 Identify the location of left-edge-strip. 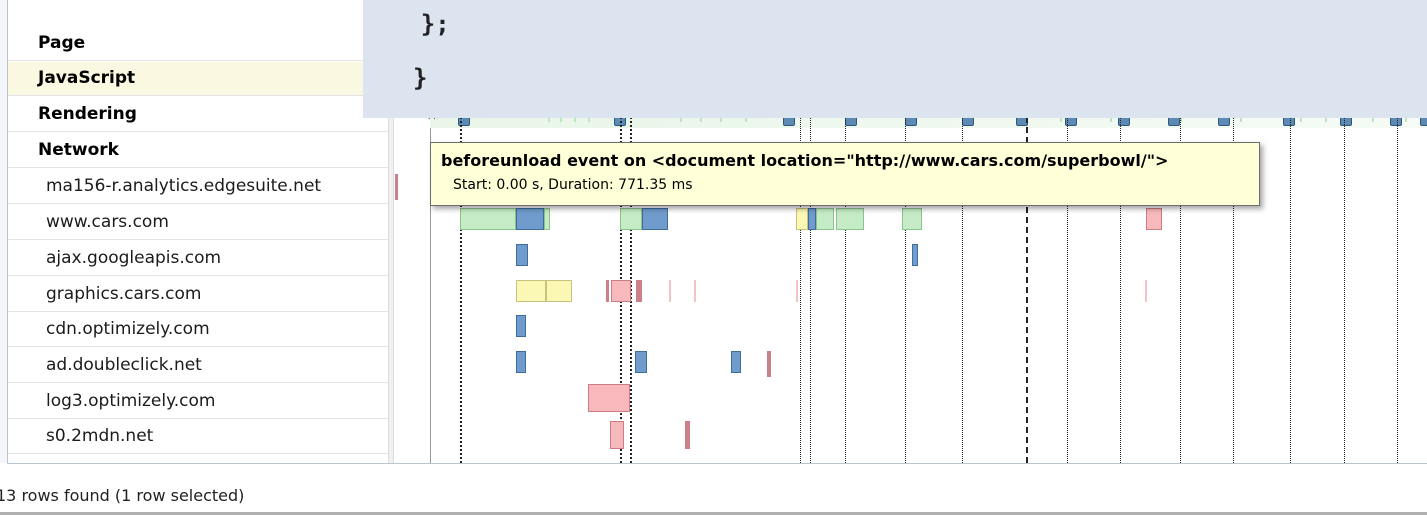
(3, 231).